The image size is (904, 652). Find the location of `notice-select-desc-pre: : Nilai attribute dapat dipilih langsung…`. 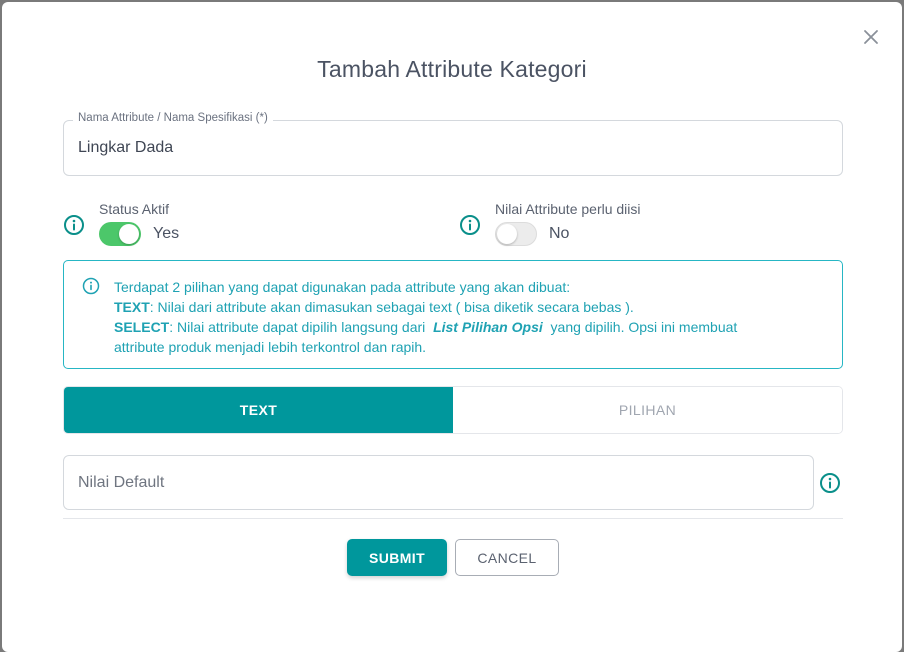

notice-select-desc-pre: : Nilai attribute dapat dipilih langsung… is located at coordinates (299, 327).